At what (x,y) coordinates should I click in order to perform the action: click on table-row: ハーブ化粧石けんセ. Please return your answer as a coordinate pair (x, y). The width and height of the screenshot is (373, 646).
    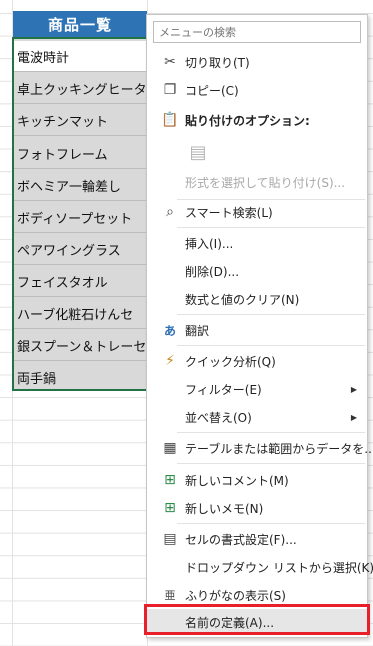
    Looking at the image, I should click on (80, 313).